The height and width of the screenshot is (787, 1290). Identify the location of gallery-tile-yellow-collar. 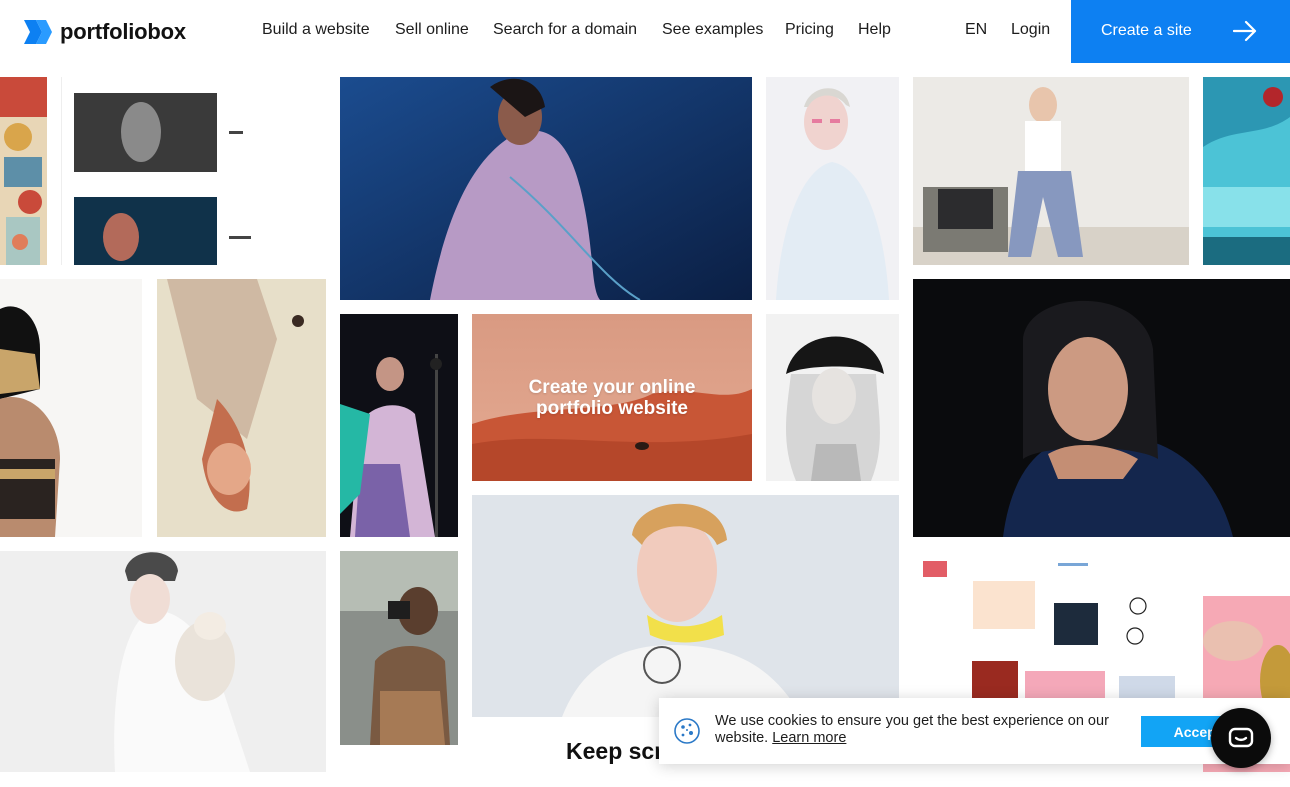
(685, 606).